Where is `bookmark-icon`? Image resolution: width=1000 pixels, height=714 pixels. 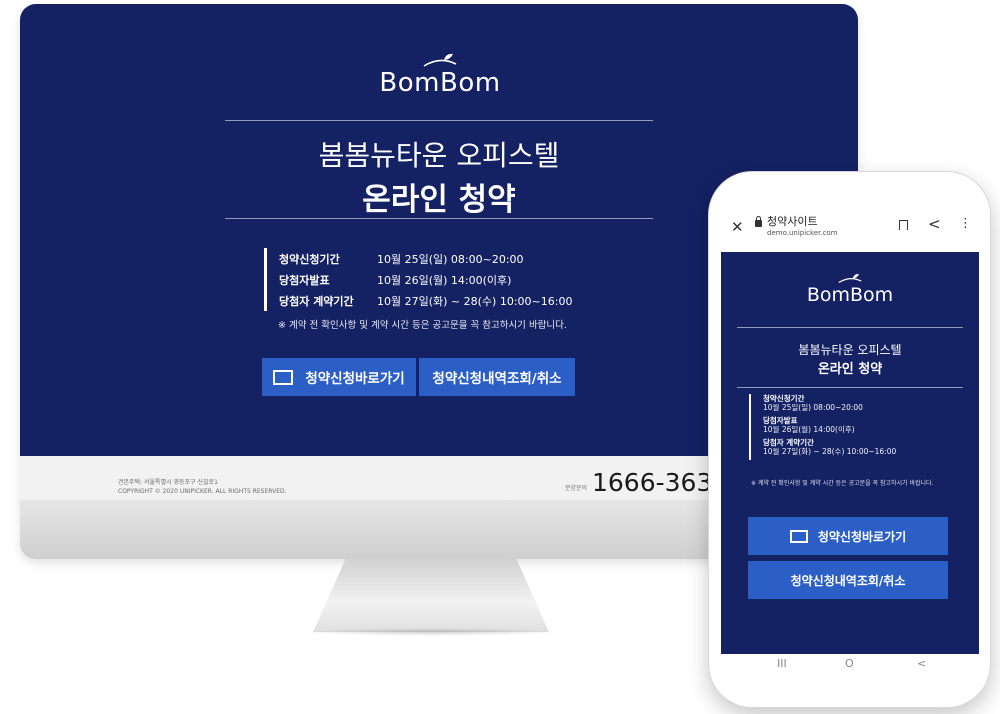
bookmark-icon is located at coordinates (903, 225).